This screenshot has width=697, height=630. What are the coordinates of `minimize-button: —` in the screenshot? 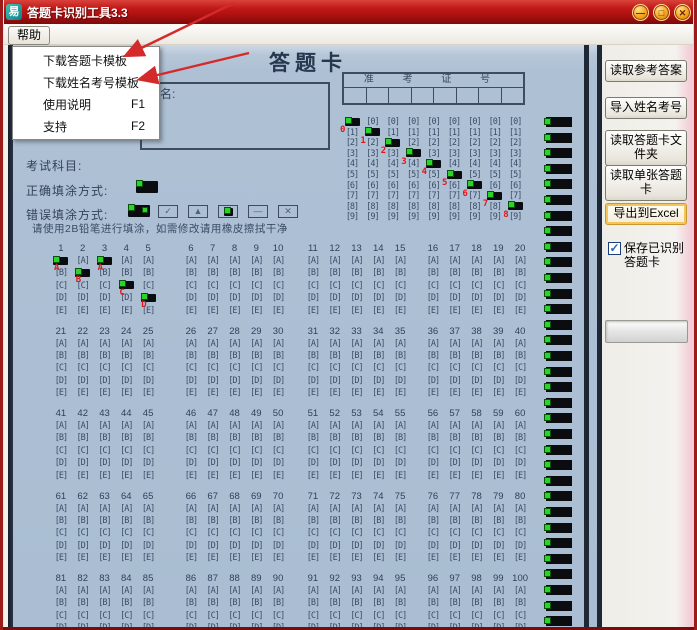 It's located at (640, 12).